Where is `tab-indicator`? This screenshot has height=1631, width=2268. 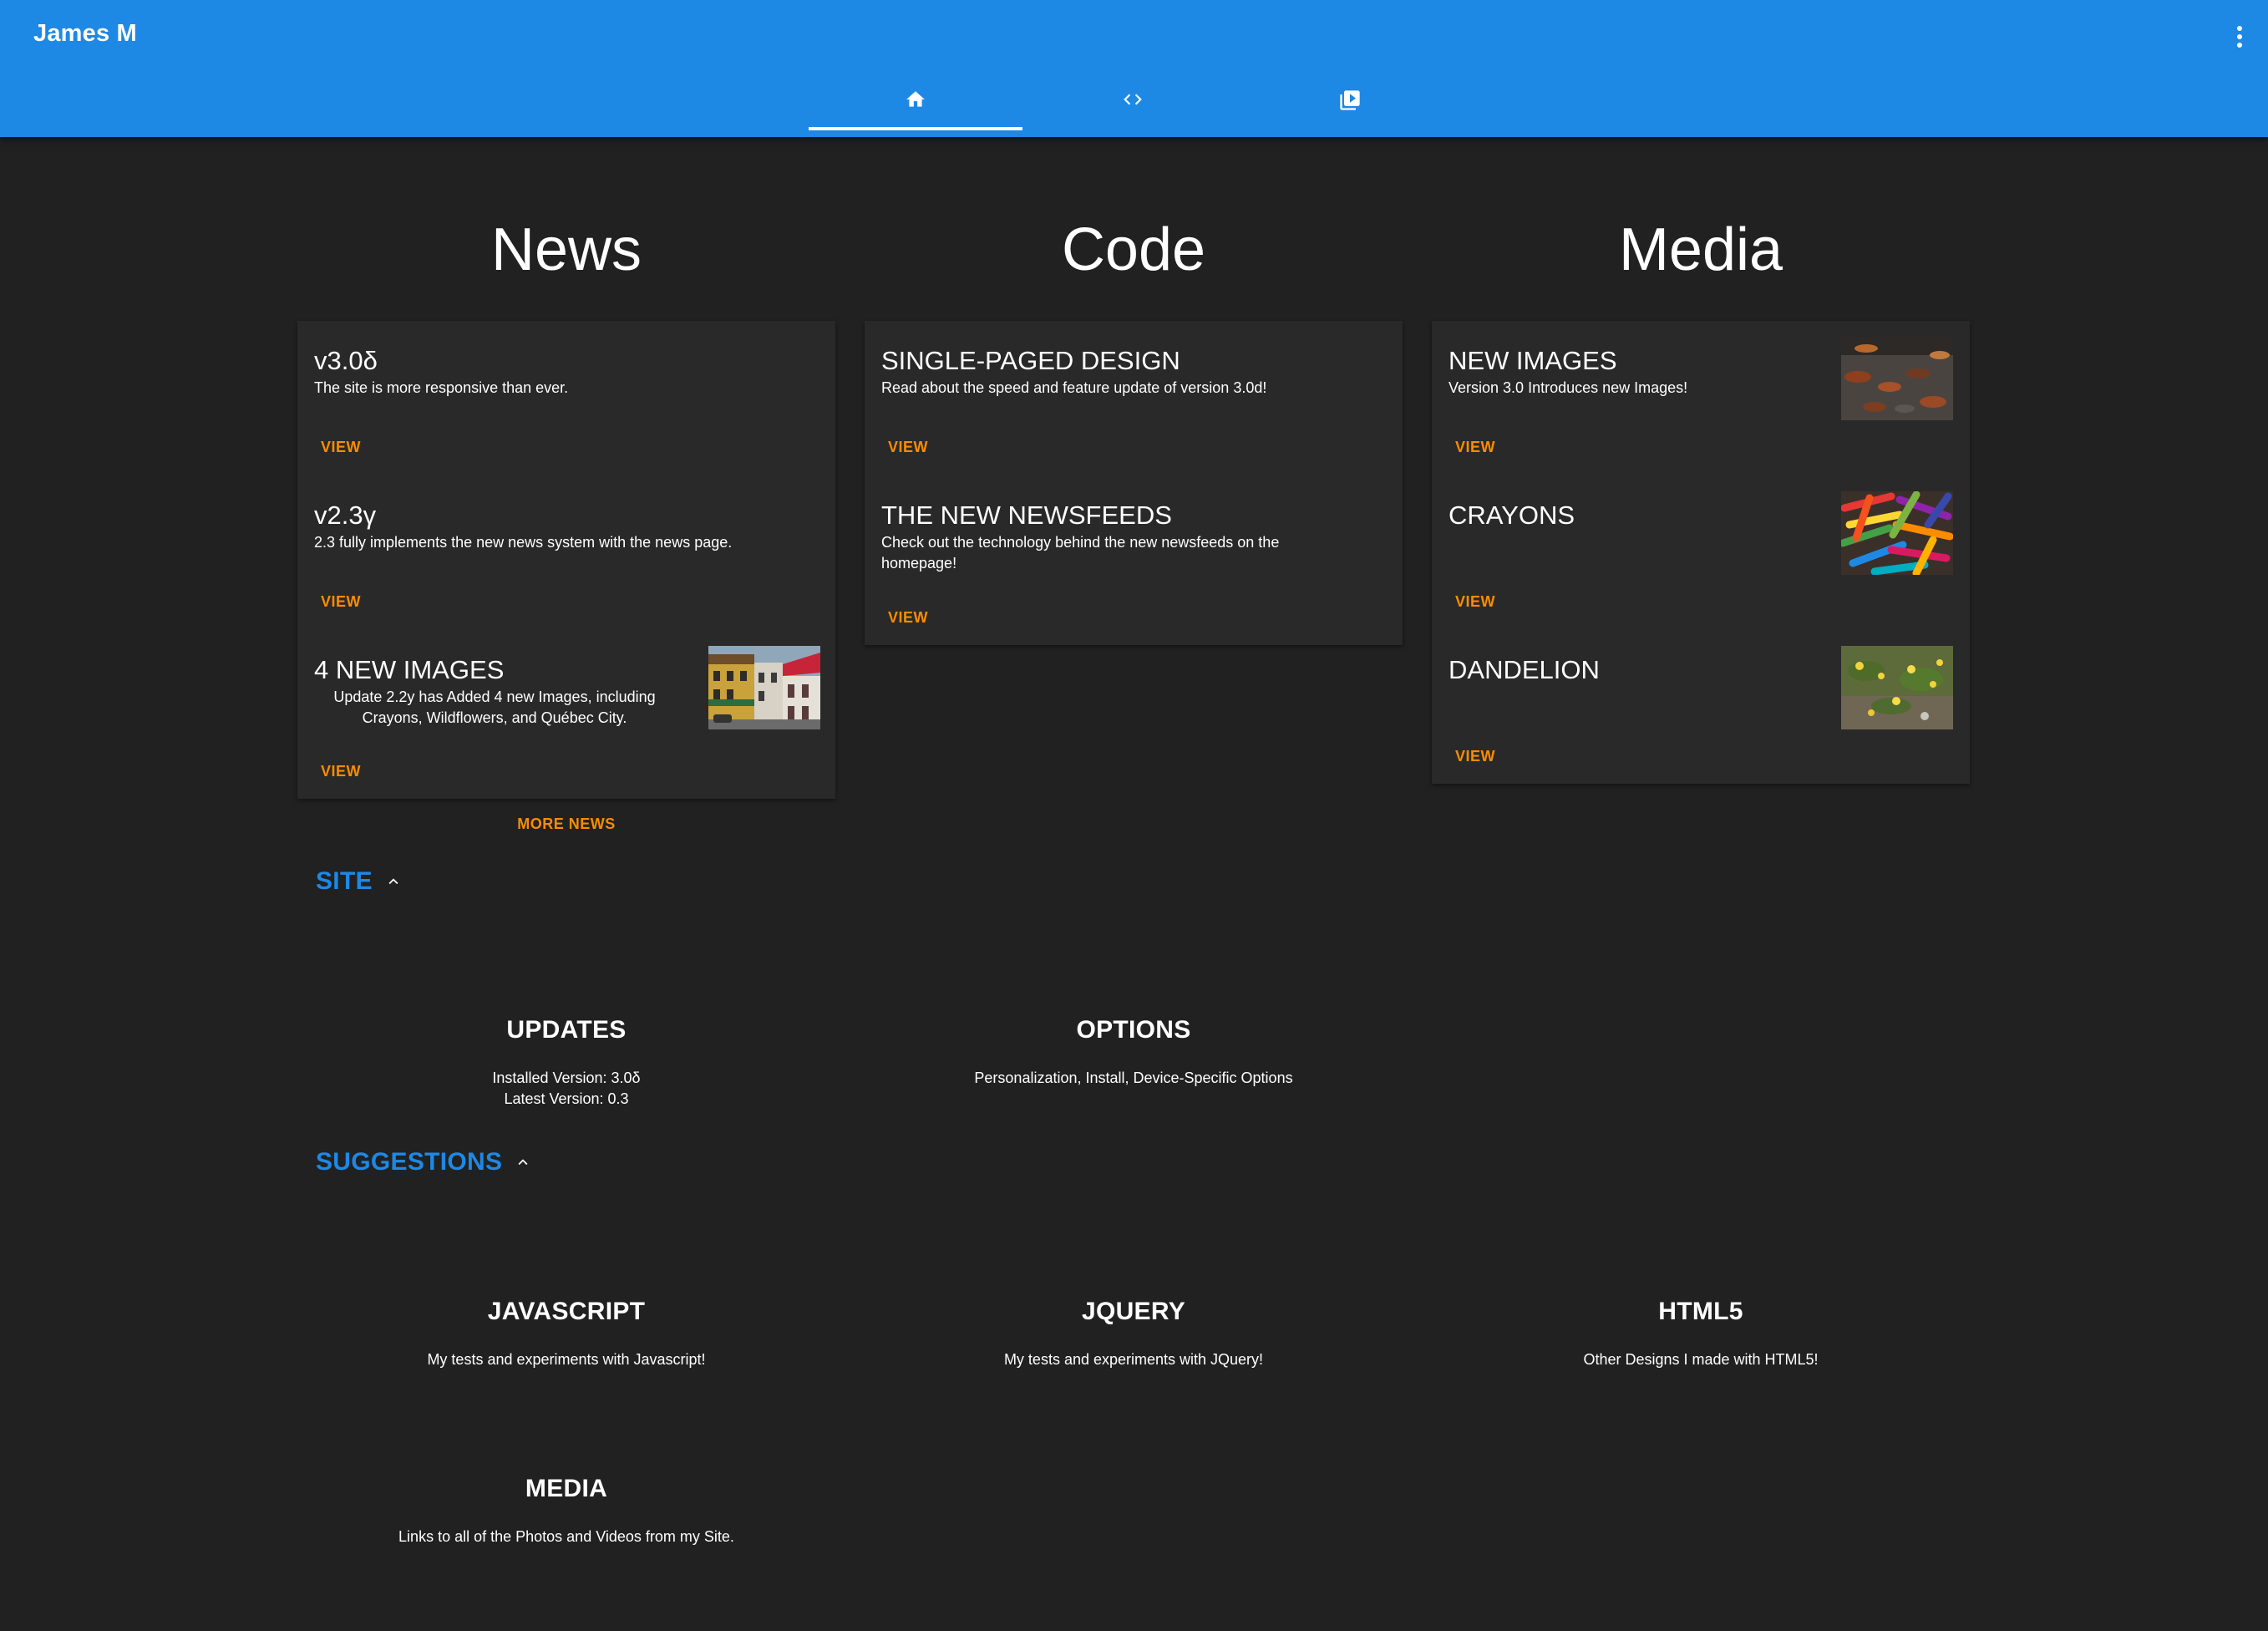
tab-indicator is located at coordinates (915, 128).